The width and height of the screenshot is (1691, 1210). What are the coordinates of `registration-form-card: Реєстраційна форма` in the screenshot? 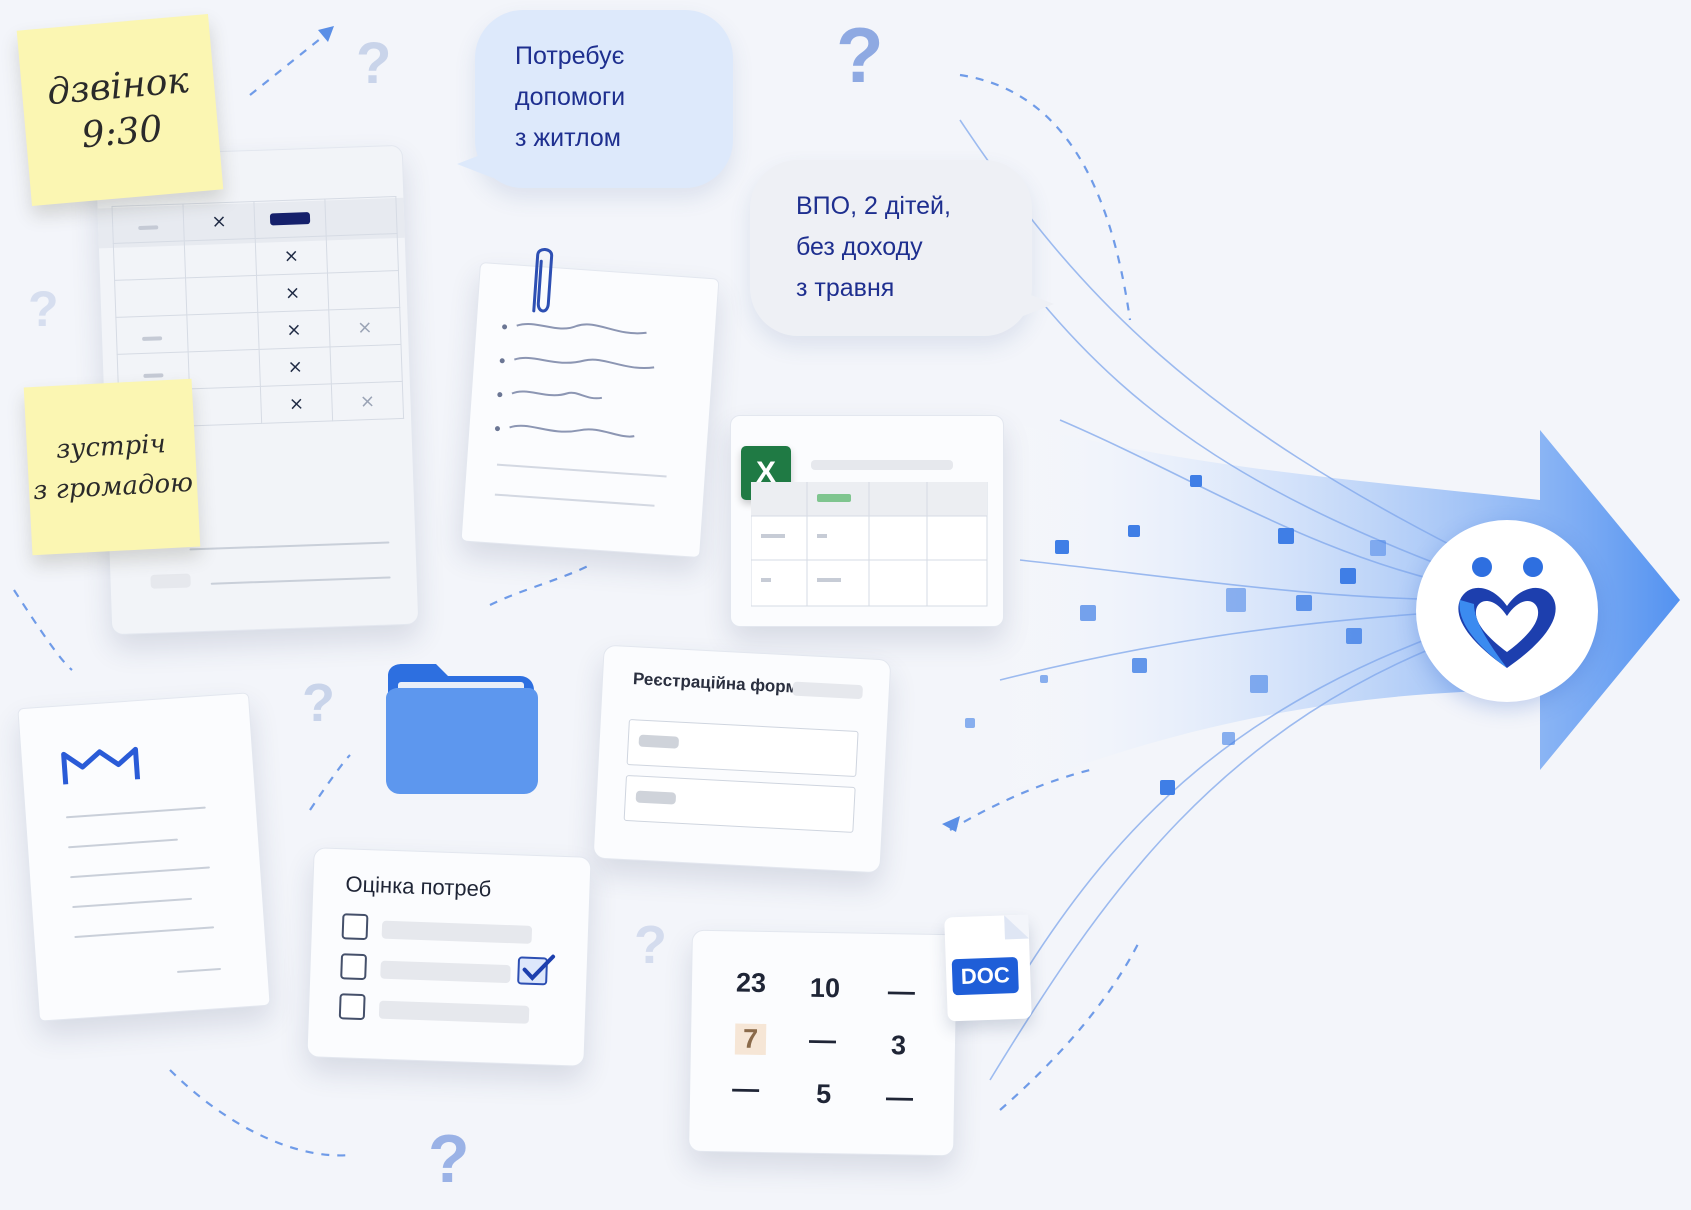 It's located at (742, 759).